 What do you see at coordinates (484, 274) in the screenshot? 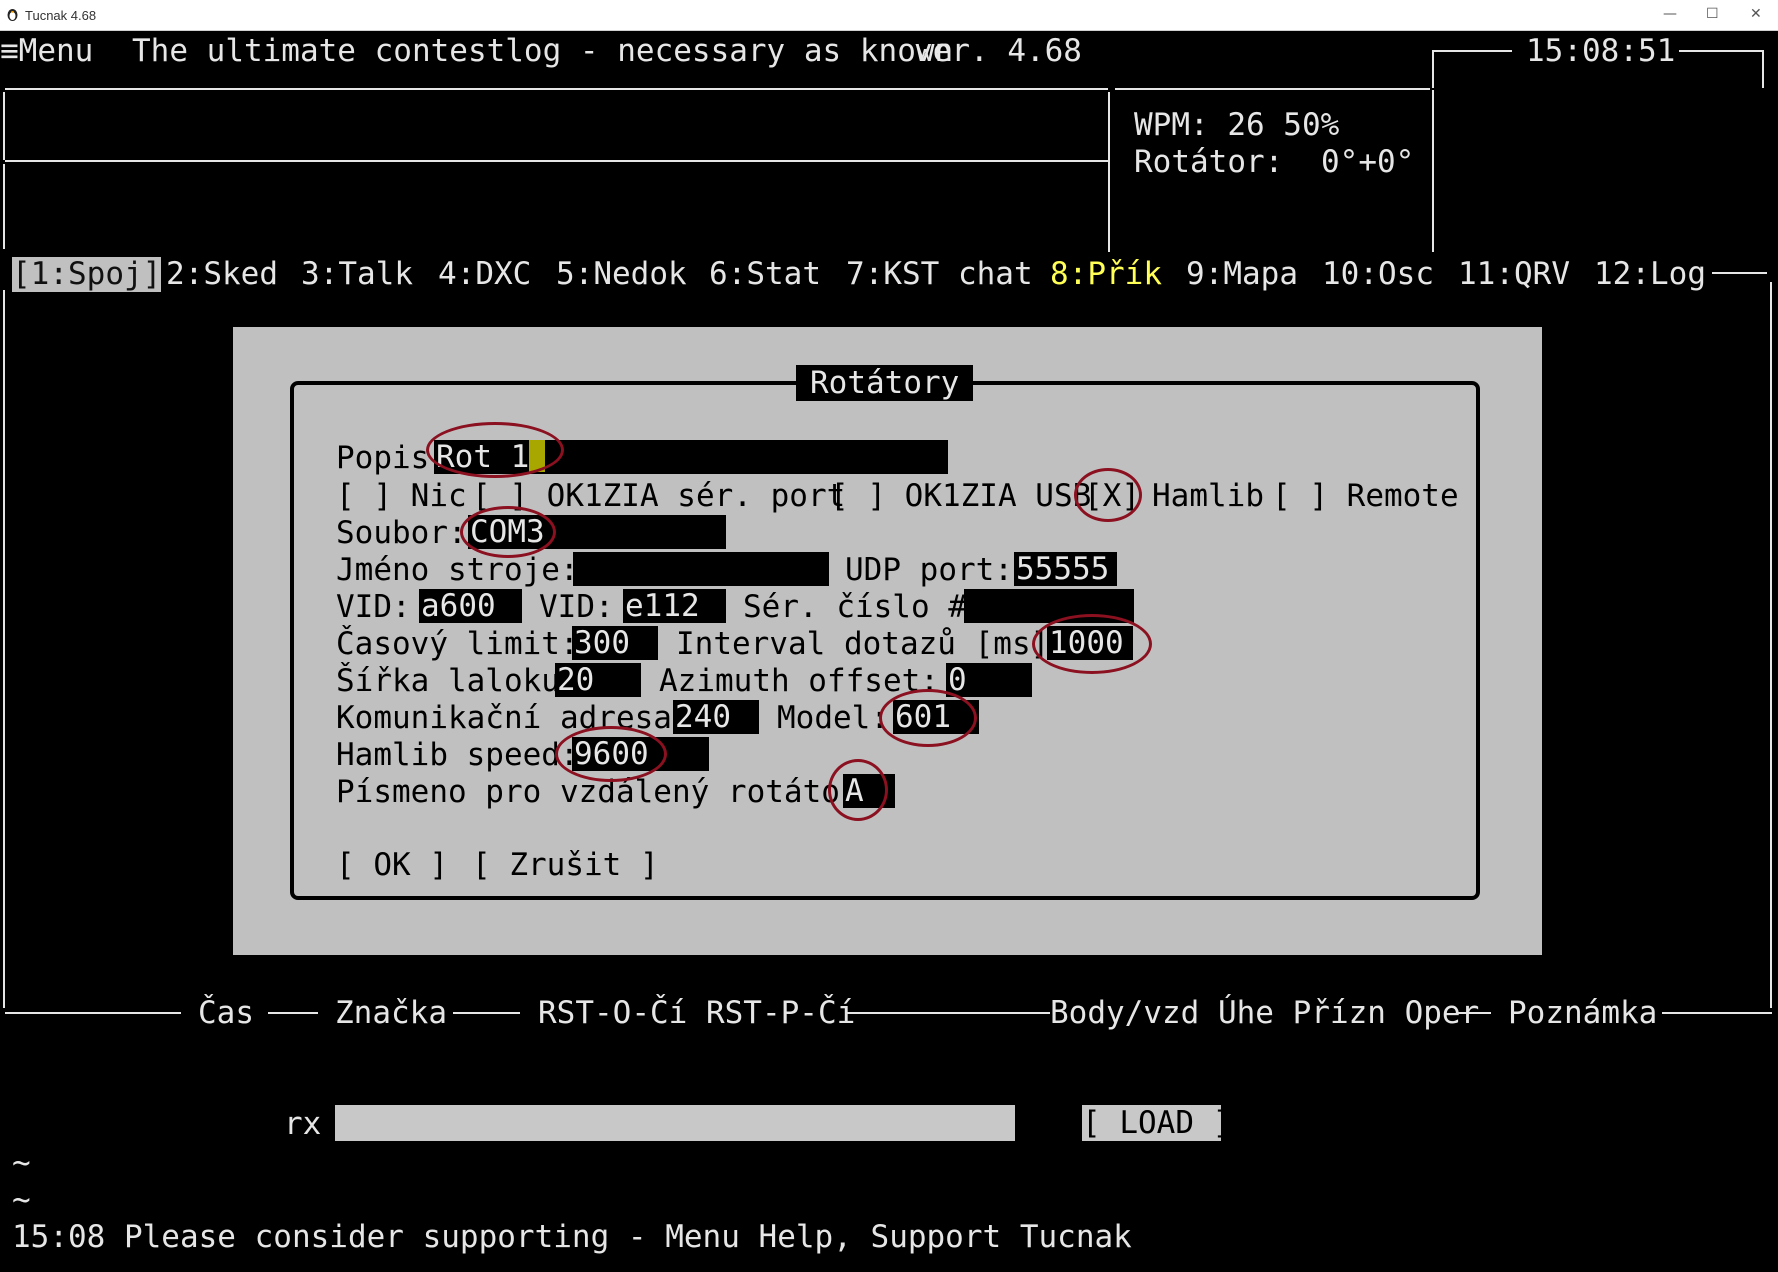
I see `tab-dxc: 4:DXC` at bounding box center [484, 274].